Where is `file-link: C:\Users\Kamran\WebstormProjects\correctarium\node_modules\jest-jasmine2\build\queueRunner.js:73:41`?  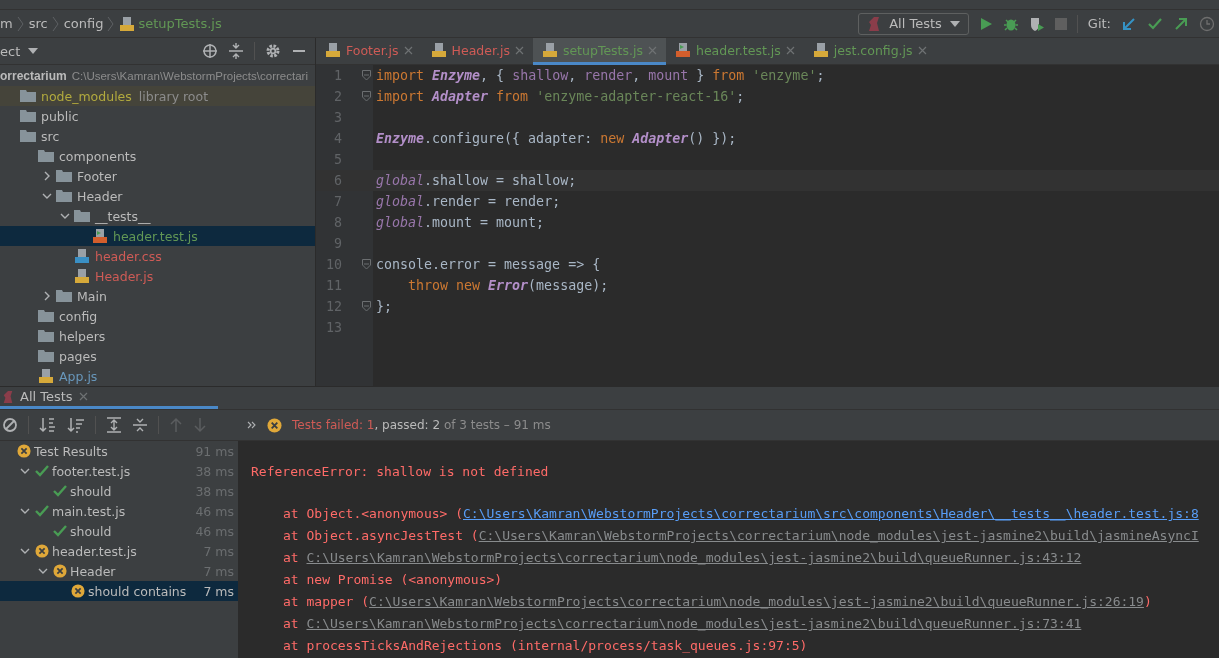 file-link: C:\Users\Kamran\WebstormProjects\correctarium\node_modules\jest-jasmine2\build\queueRunner.js:73:41 is located at coordinates (694, 623).